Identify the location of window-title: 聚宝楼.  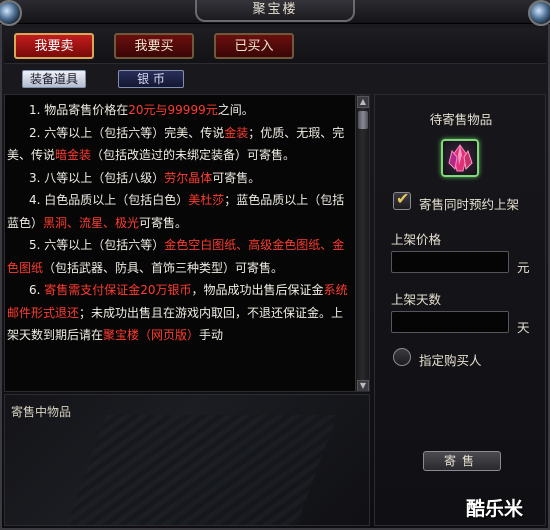
(275, 11).